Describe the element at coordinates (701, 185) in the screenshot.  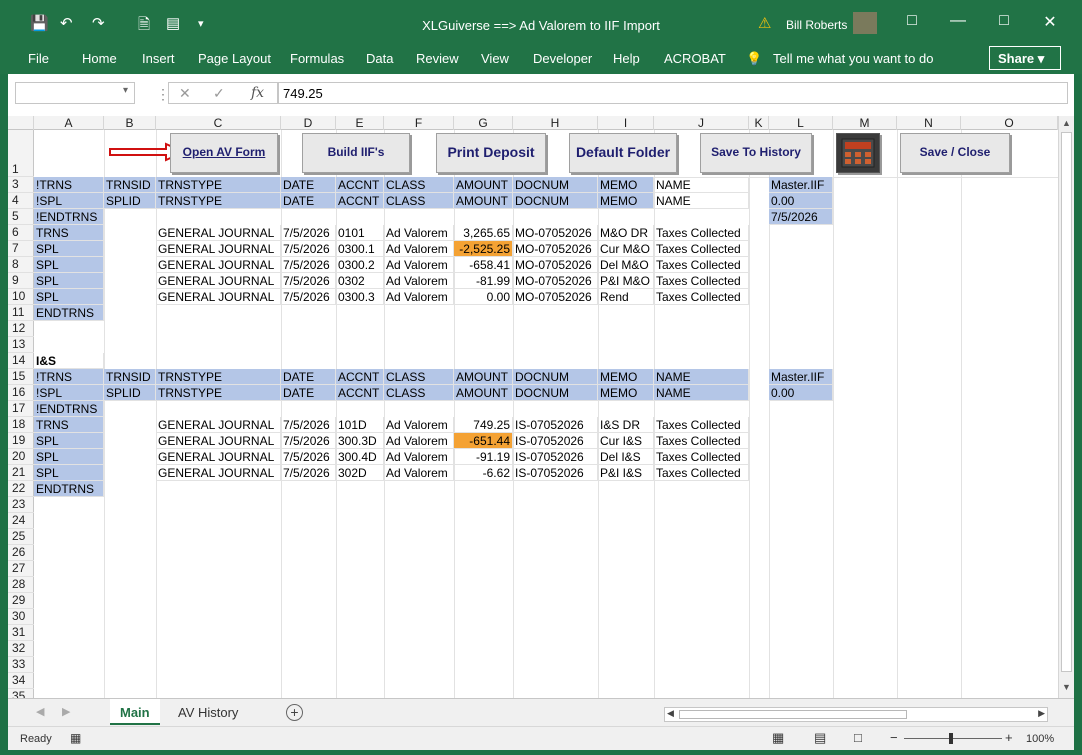
I see `cell-j3: NAME` at that location.